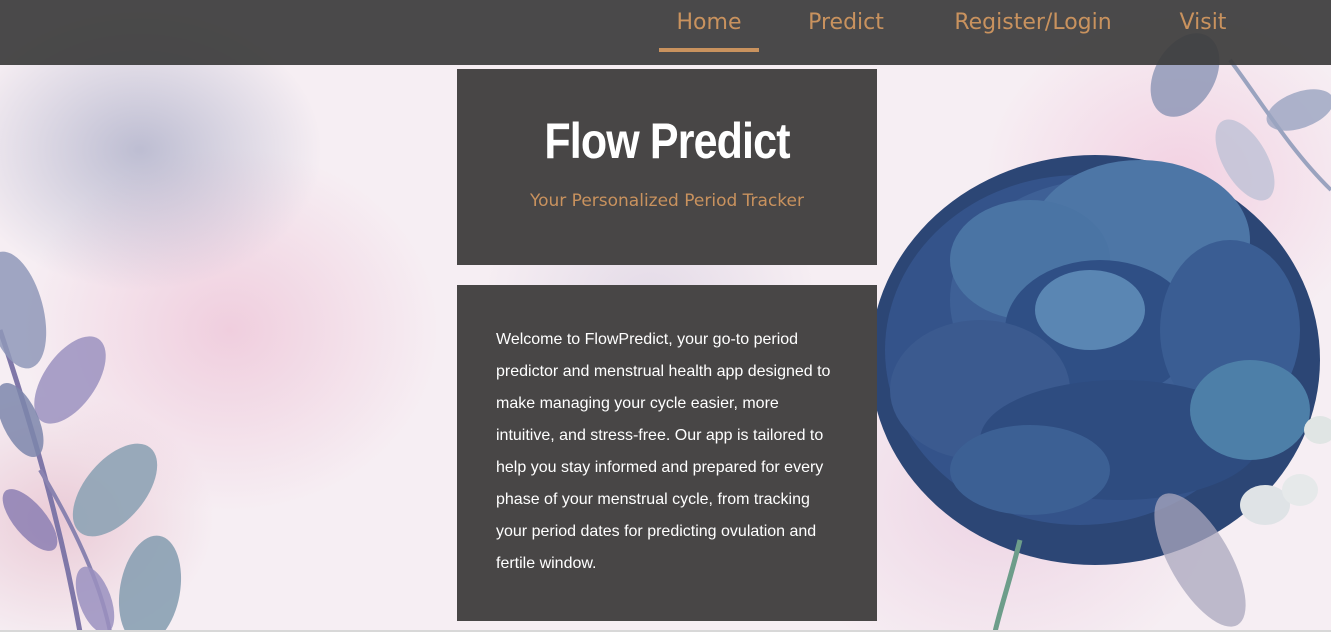 The width and height of the screenshot is (1331, 632). Describe the element at coordinates (667, 141) in the screenshot. I see `app-title: Flow Predict` at that location.